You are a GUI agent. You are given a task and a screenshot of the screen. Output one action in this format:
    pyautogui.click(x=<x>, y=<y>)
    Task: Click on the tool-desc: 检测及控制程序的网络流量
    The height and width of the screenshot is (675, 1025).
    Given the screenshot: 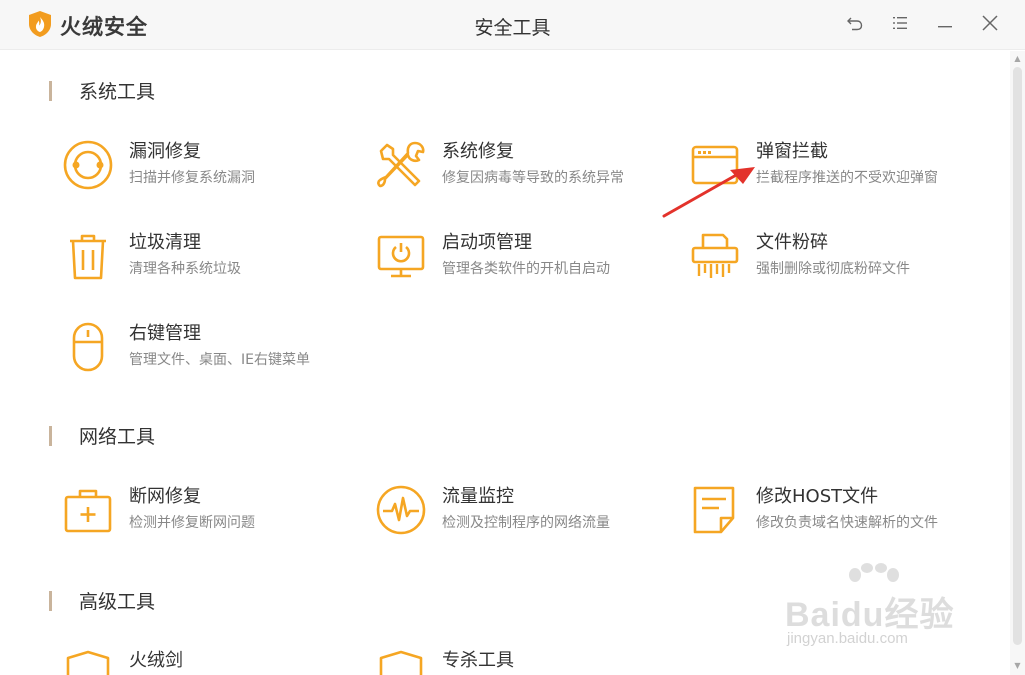 What is the action you would take?
    pyautogui.click(x=526, y=523)
    